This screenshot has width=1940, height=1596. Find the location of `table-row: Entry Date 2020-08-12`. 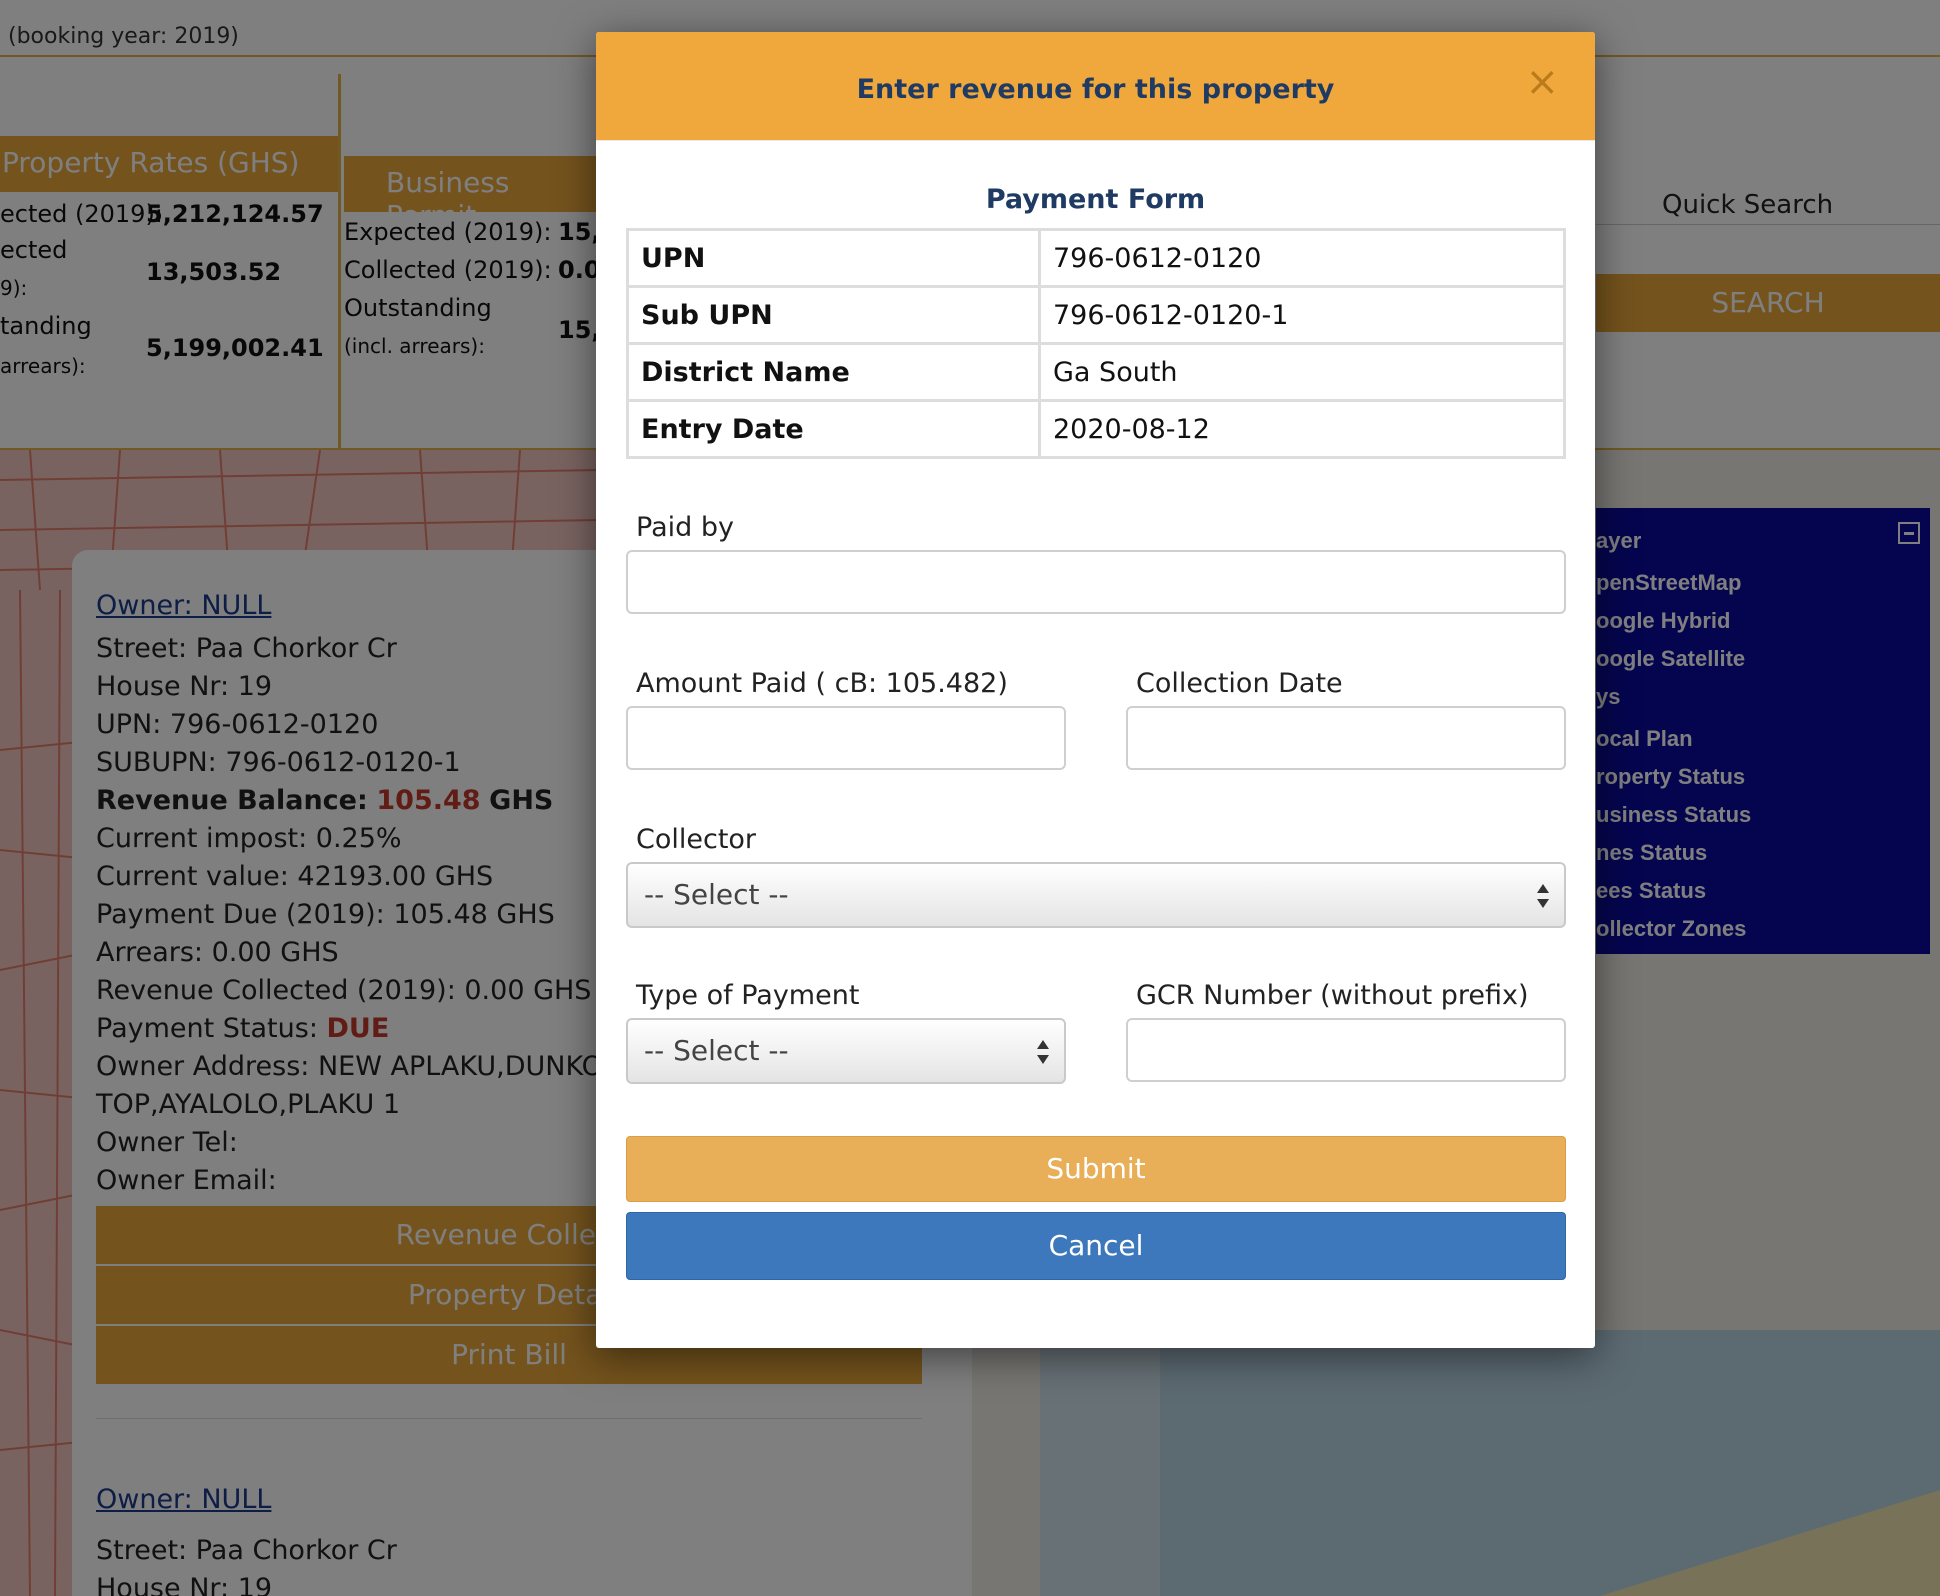

table-row: Entry Date 2020-08-12 is located at coordinates (1096, 429).